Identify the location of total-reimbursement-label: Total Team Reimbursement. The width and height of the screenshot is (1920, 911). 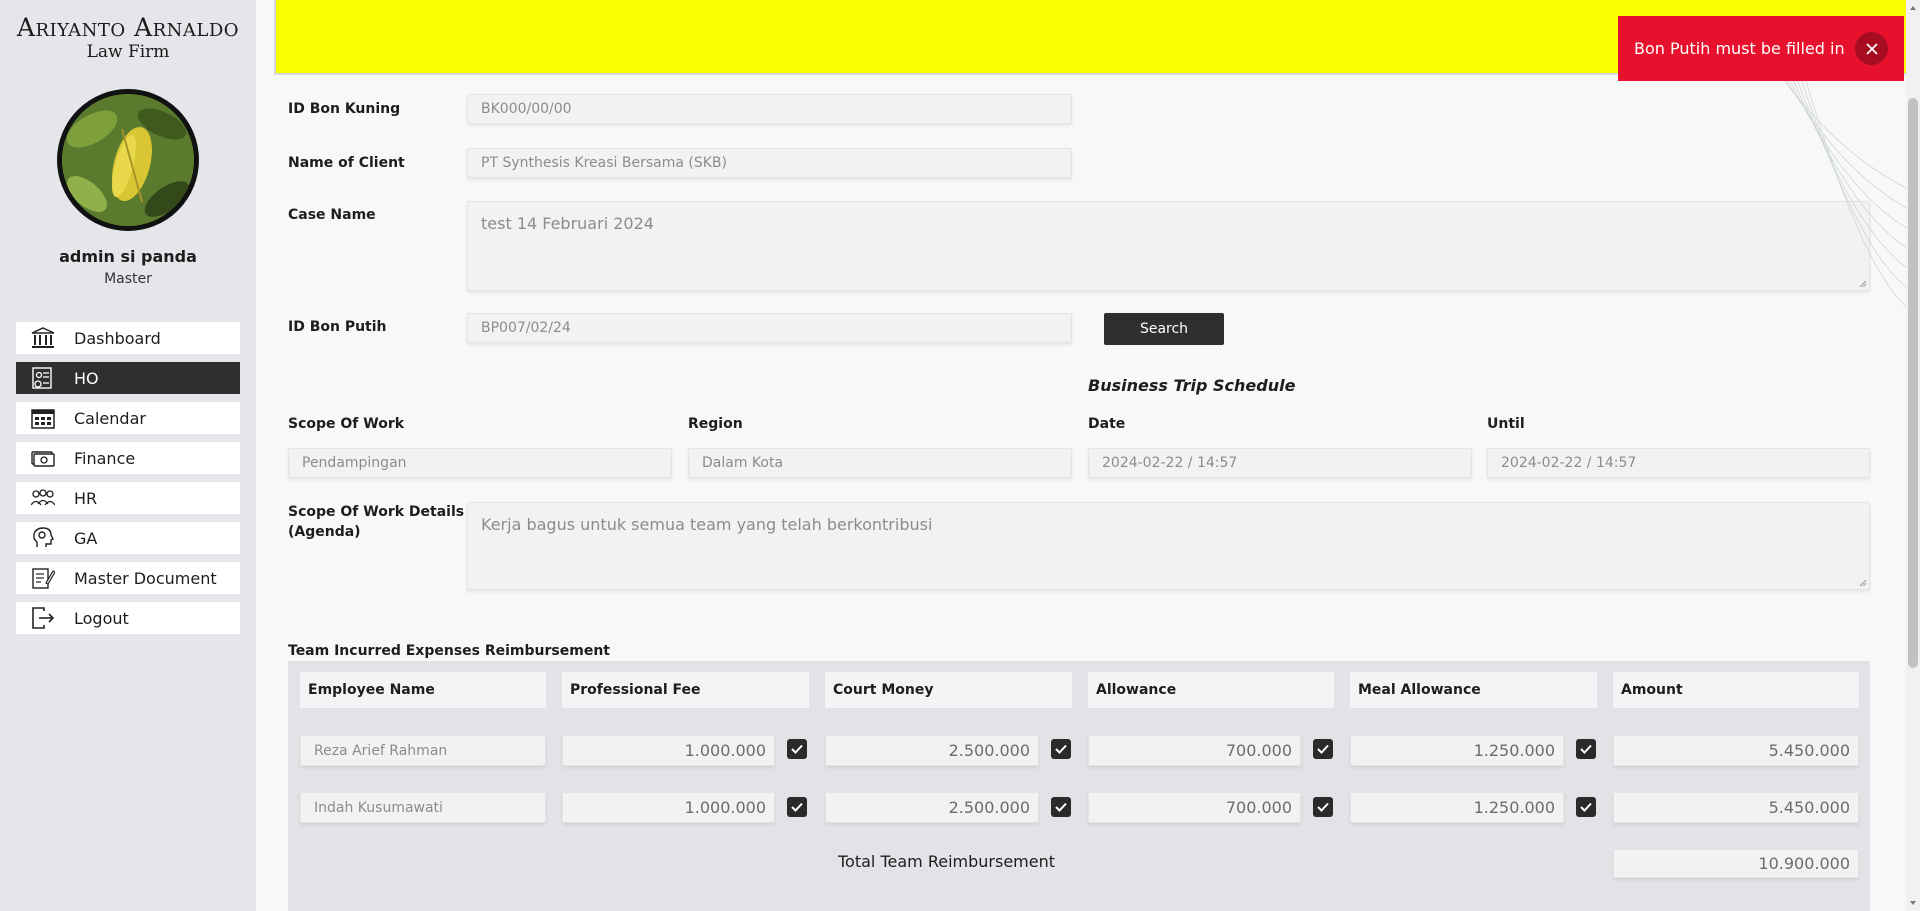
(946, 861).